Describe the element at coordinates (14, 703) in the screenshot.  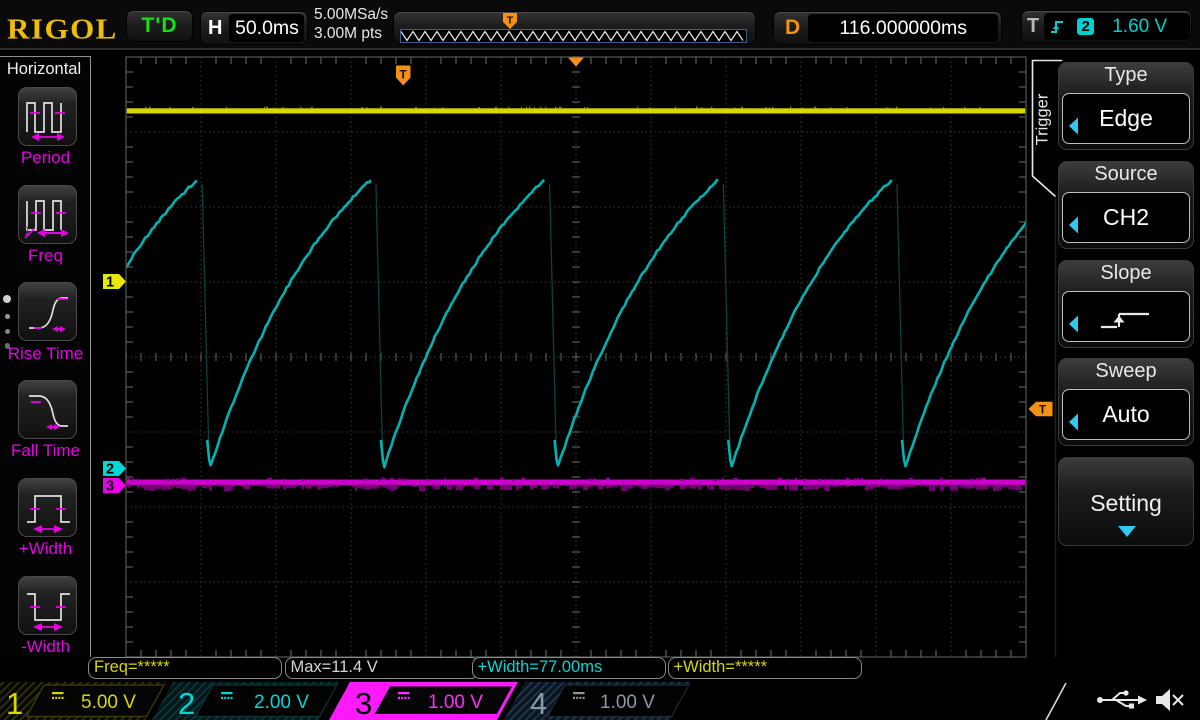
I see `svg-text: 1` at that location.